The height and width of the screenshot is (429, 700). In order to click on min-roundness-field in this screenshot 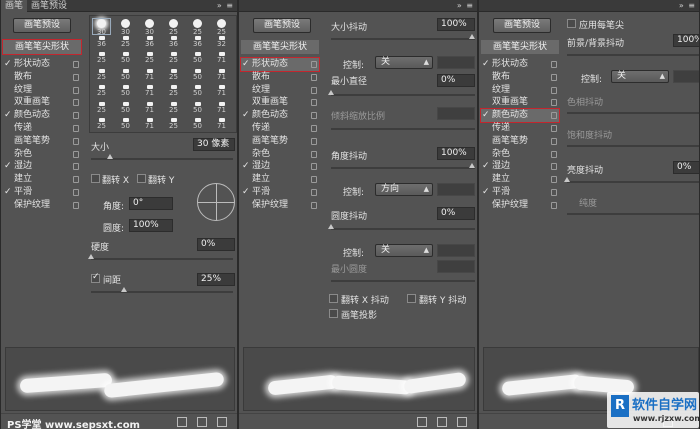, I will do `click(456, 266)`.